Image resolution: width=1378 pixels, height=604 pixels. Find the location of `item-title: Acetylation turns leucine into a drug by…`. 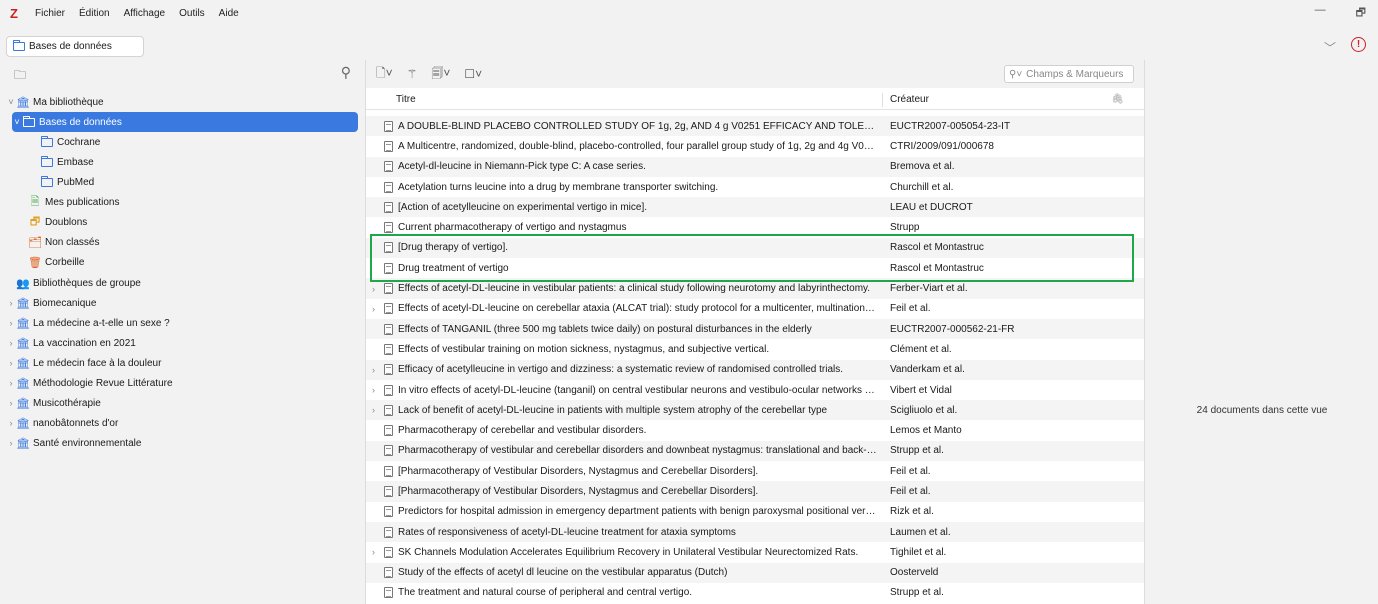

item-title: Acetylation turns leucine into a drug by… is located at coordinates (558, 187).